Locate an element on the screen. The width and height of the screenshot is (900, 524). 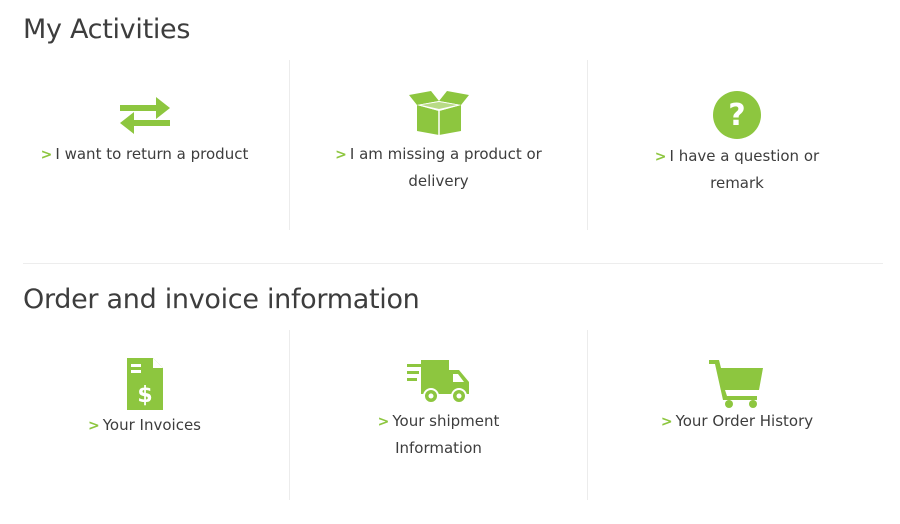
fast-truck-icon is located at coordinates (437, 382).